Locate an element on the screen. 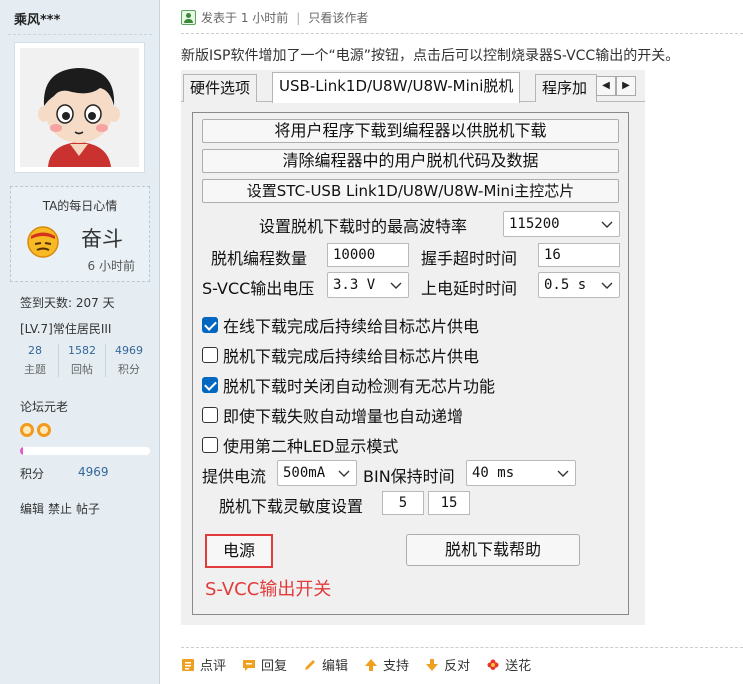 This screenshot has height=684, width=743. thumb-up-icon is located at coordinates (371, 664).